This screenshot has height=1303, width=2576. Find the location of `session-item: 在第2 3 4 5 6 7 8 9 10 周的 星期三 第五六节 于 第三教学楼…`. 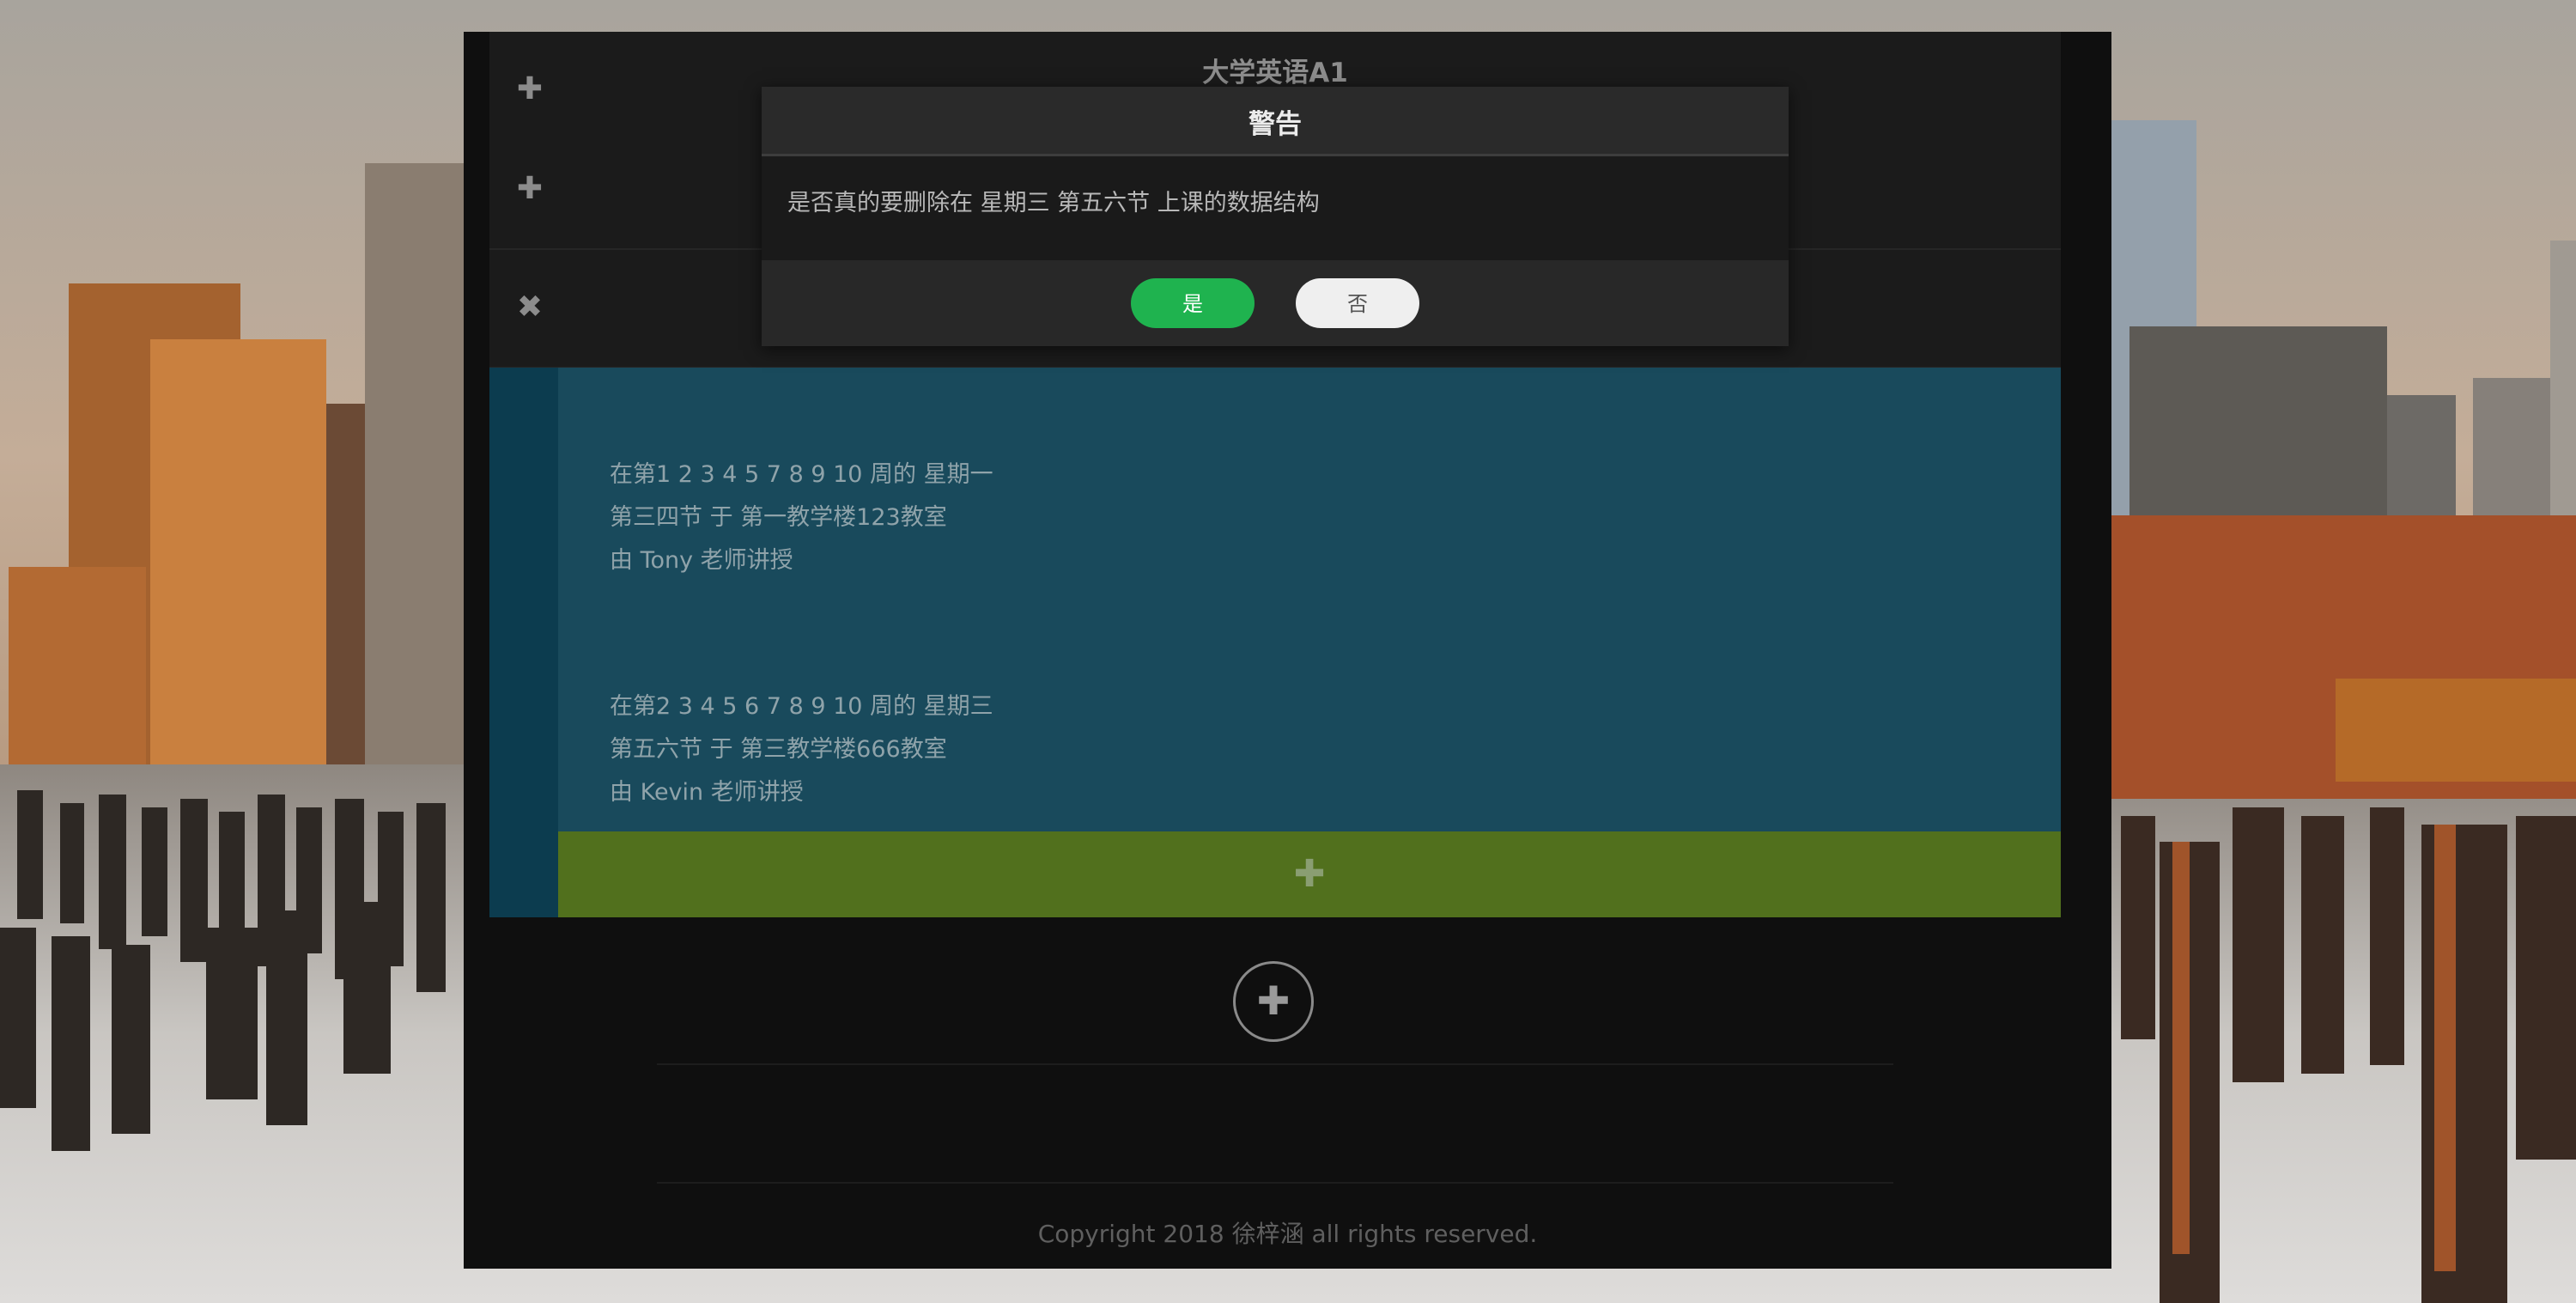

session-item: 在第2 3 4 5 6 7 8 9 10 周的 星期三 第五六节 于 第三教学楼… is located at coordinates (801, 750).